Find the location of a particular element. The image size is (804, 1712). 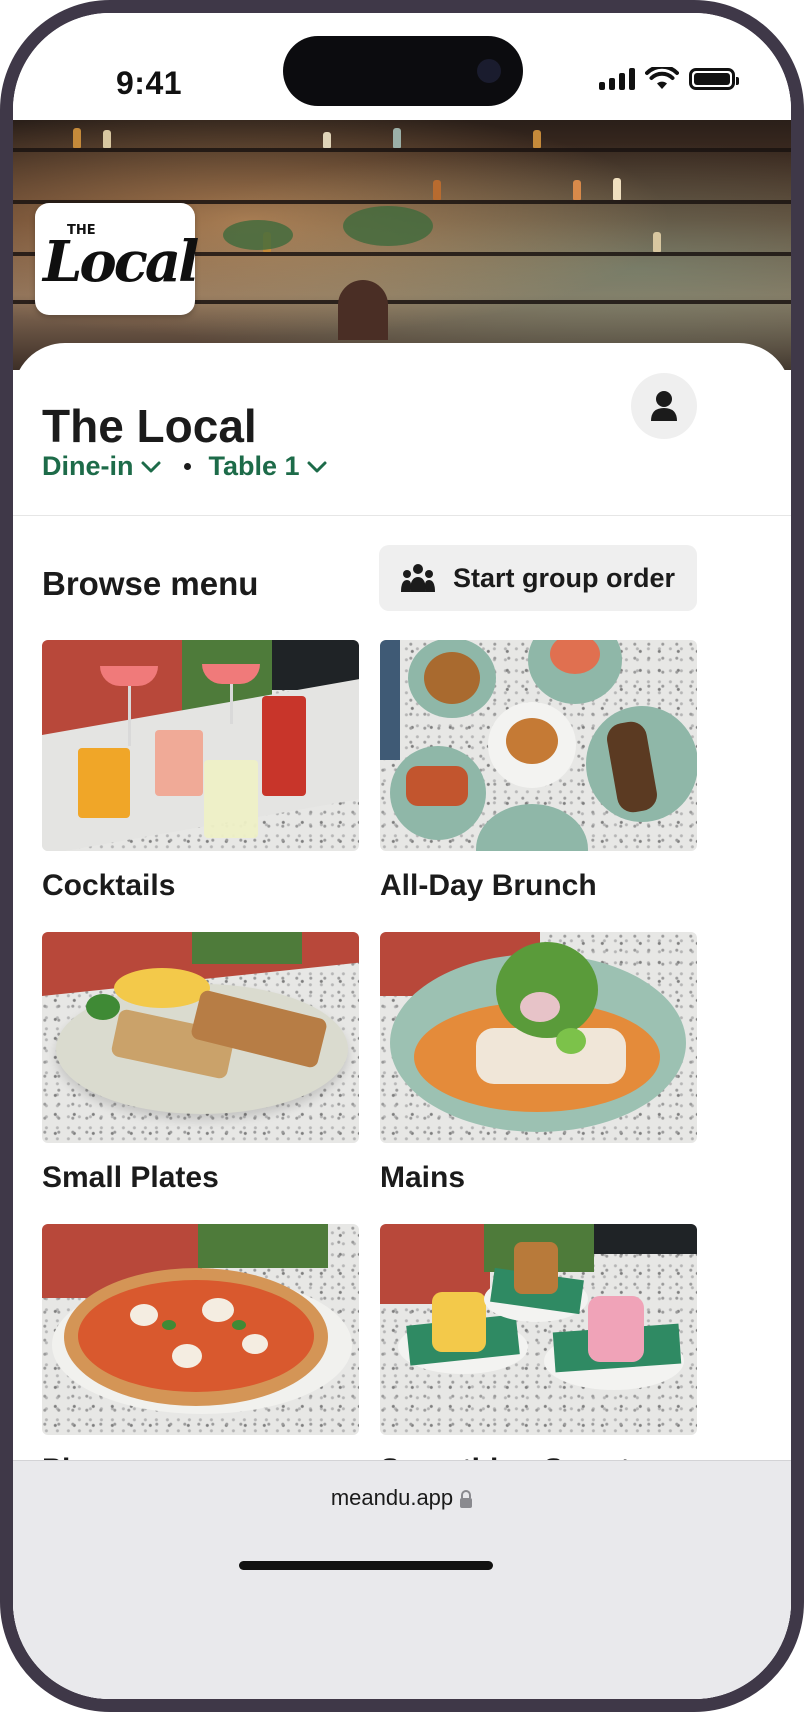

status-bar: 9:41 is located at coordinates (402, 66).